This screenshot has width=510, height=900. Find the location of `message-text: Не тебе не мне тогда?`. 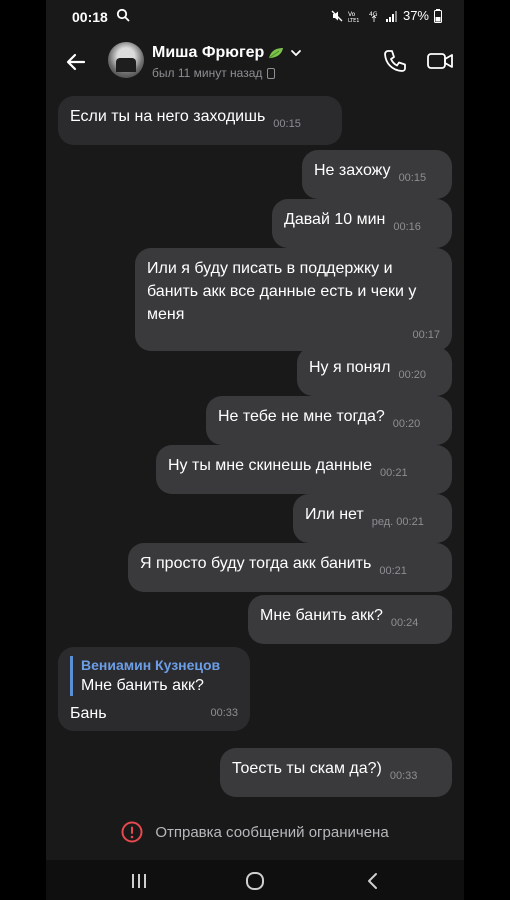

message-text: Не тебе не мне тогда? is located at coordinates (301, 416).